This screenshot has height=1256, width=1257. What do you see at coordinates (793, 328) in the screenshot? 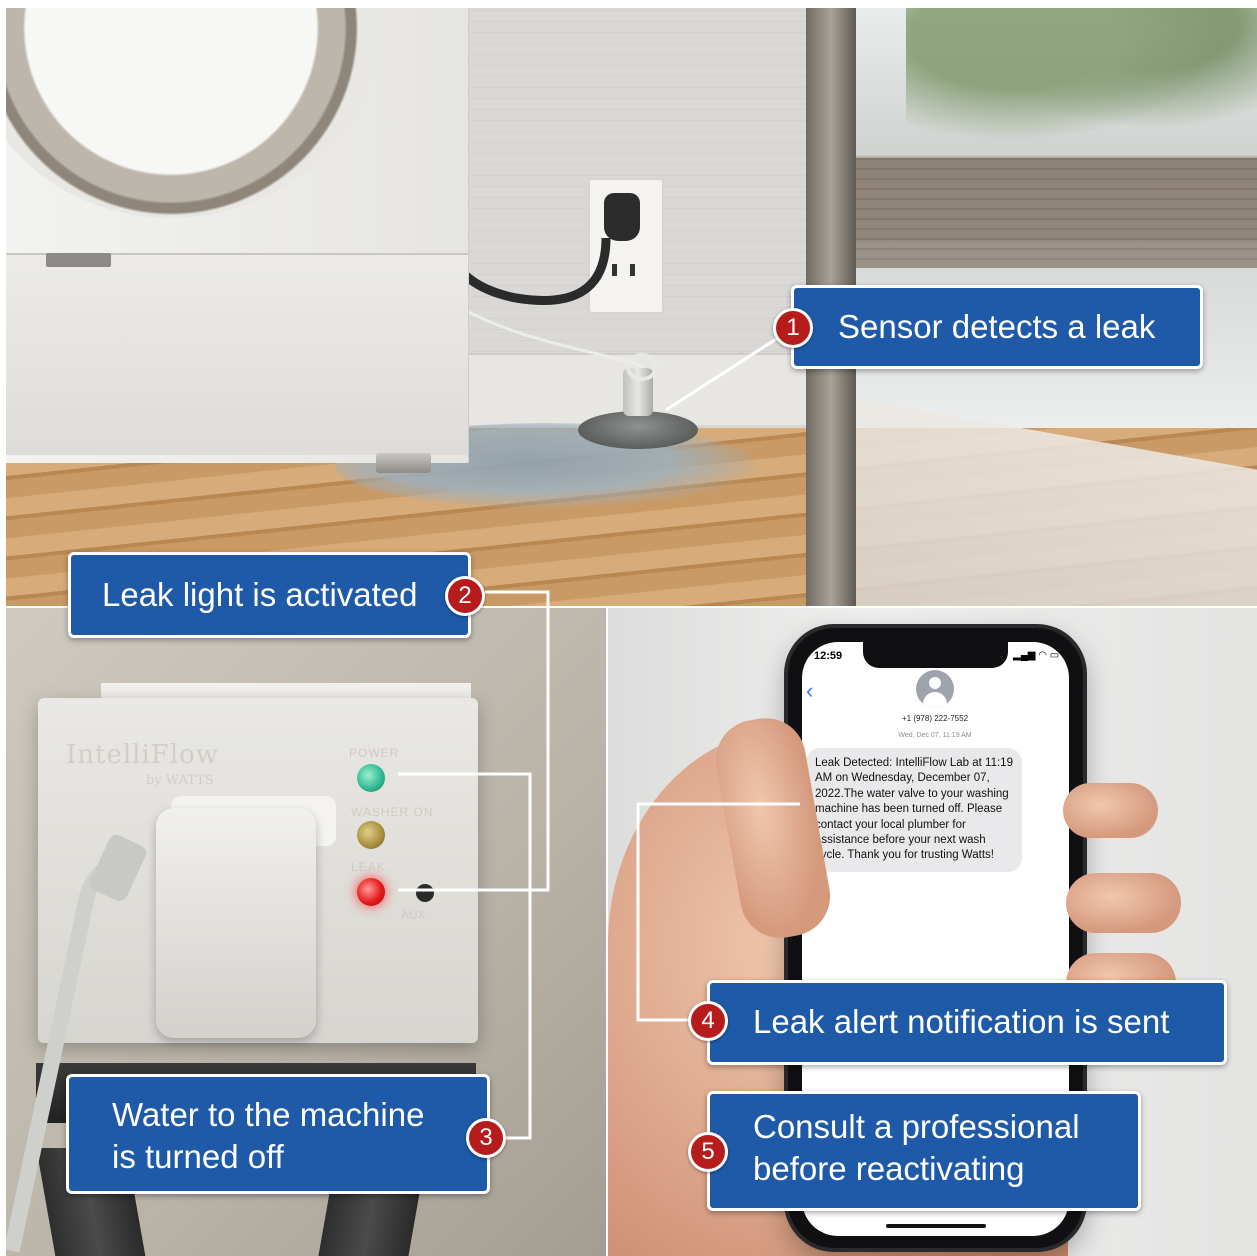
I see `badge-1: 1` at bounding box center [793, 328].